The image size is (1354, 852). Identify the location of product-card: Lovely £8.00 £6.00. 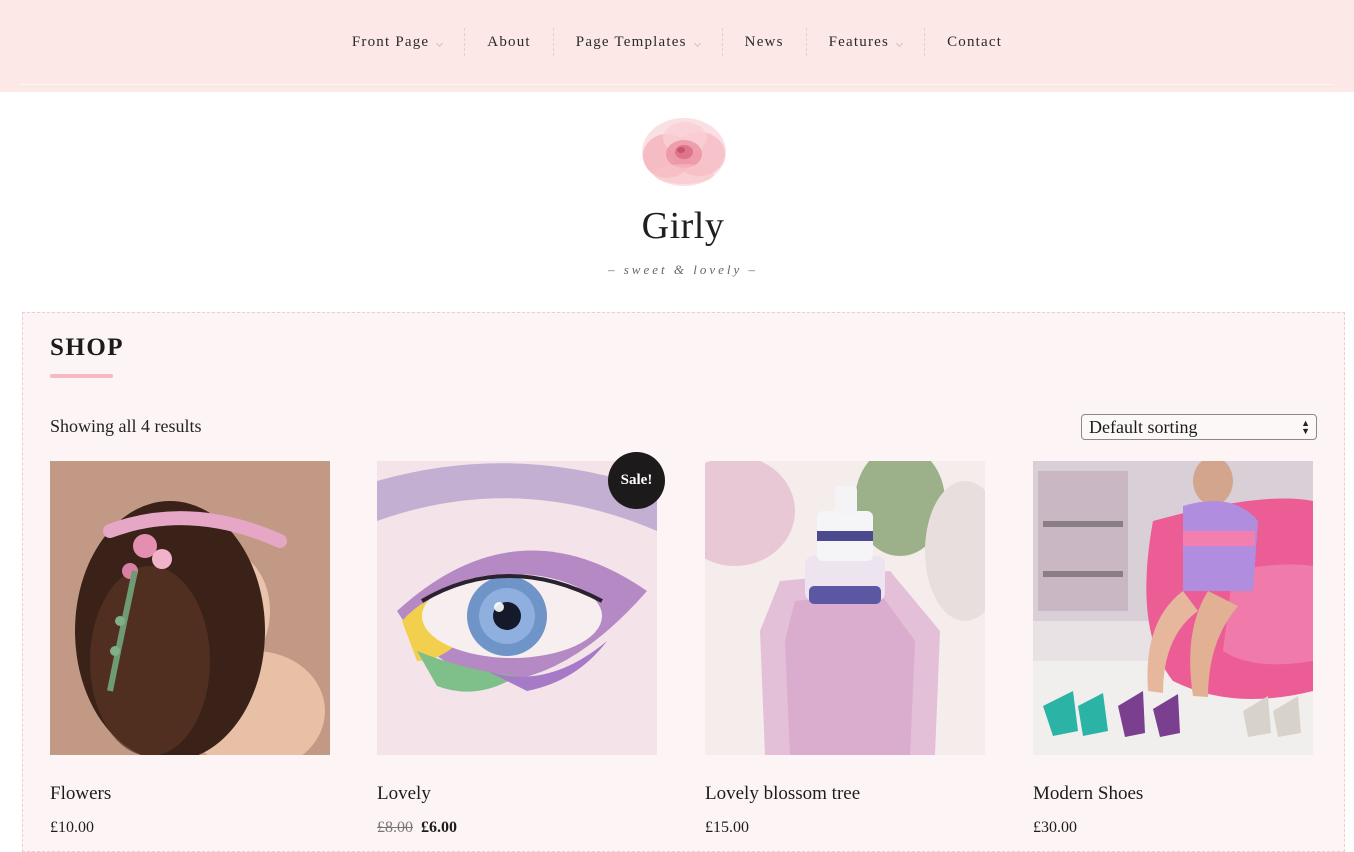
(517, 648).